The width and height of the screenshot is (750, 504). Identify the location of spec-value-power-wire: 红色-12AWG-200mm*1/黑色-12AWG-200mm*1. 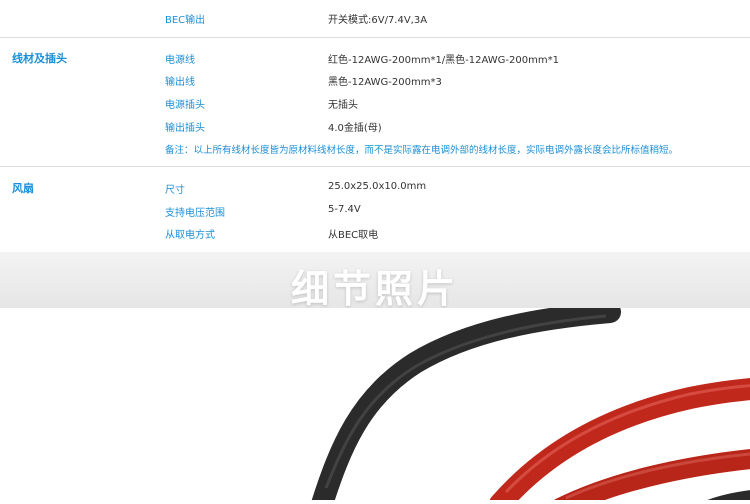
(443, 60).